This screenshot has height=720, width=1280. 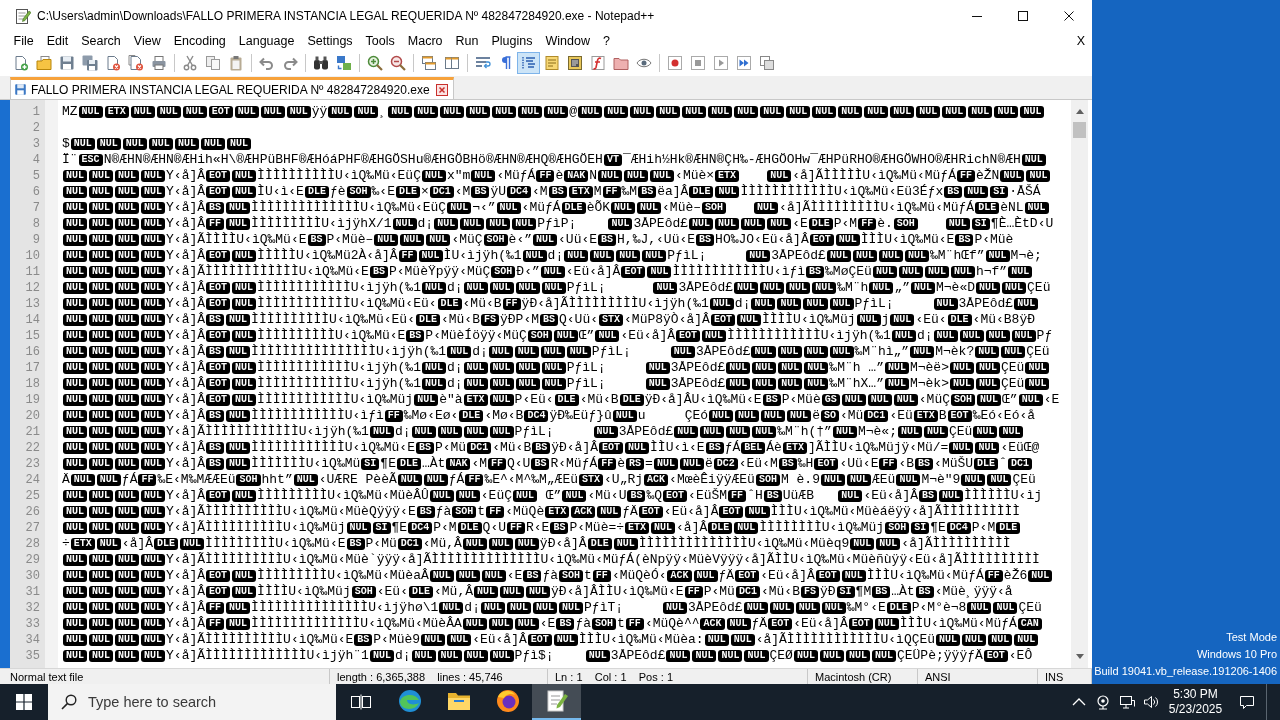 What do you see at coordinates (1079, 384) in the screenshot?
I see `vertical-scrollbar` at bounding box center [1079, 384].